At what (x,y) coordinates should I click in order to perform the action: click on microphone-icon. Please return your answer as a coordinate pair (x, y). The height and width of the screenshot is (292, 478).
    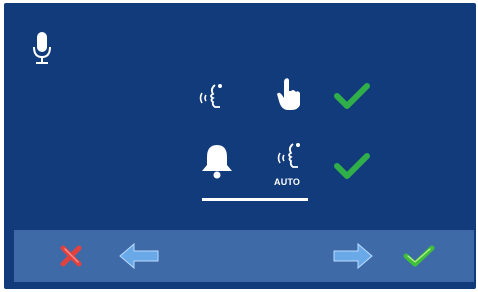
    Looking at the image, I should click on (42, 48).